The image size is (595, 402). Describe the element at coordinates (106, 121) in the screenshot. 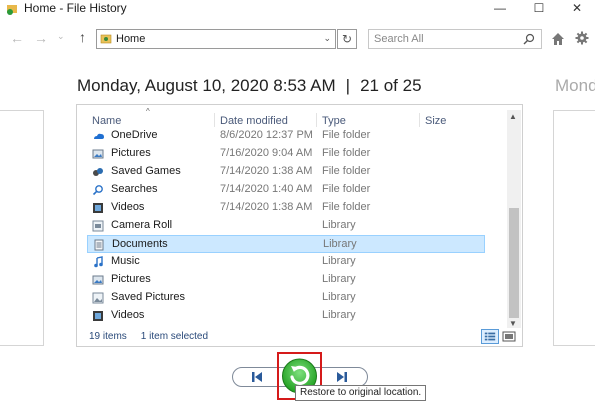

I see `column-header-name: Name` at that location.